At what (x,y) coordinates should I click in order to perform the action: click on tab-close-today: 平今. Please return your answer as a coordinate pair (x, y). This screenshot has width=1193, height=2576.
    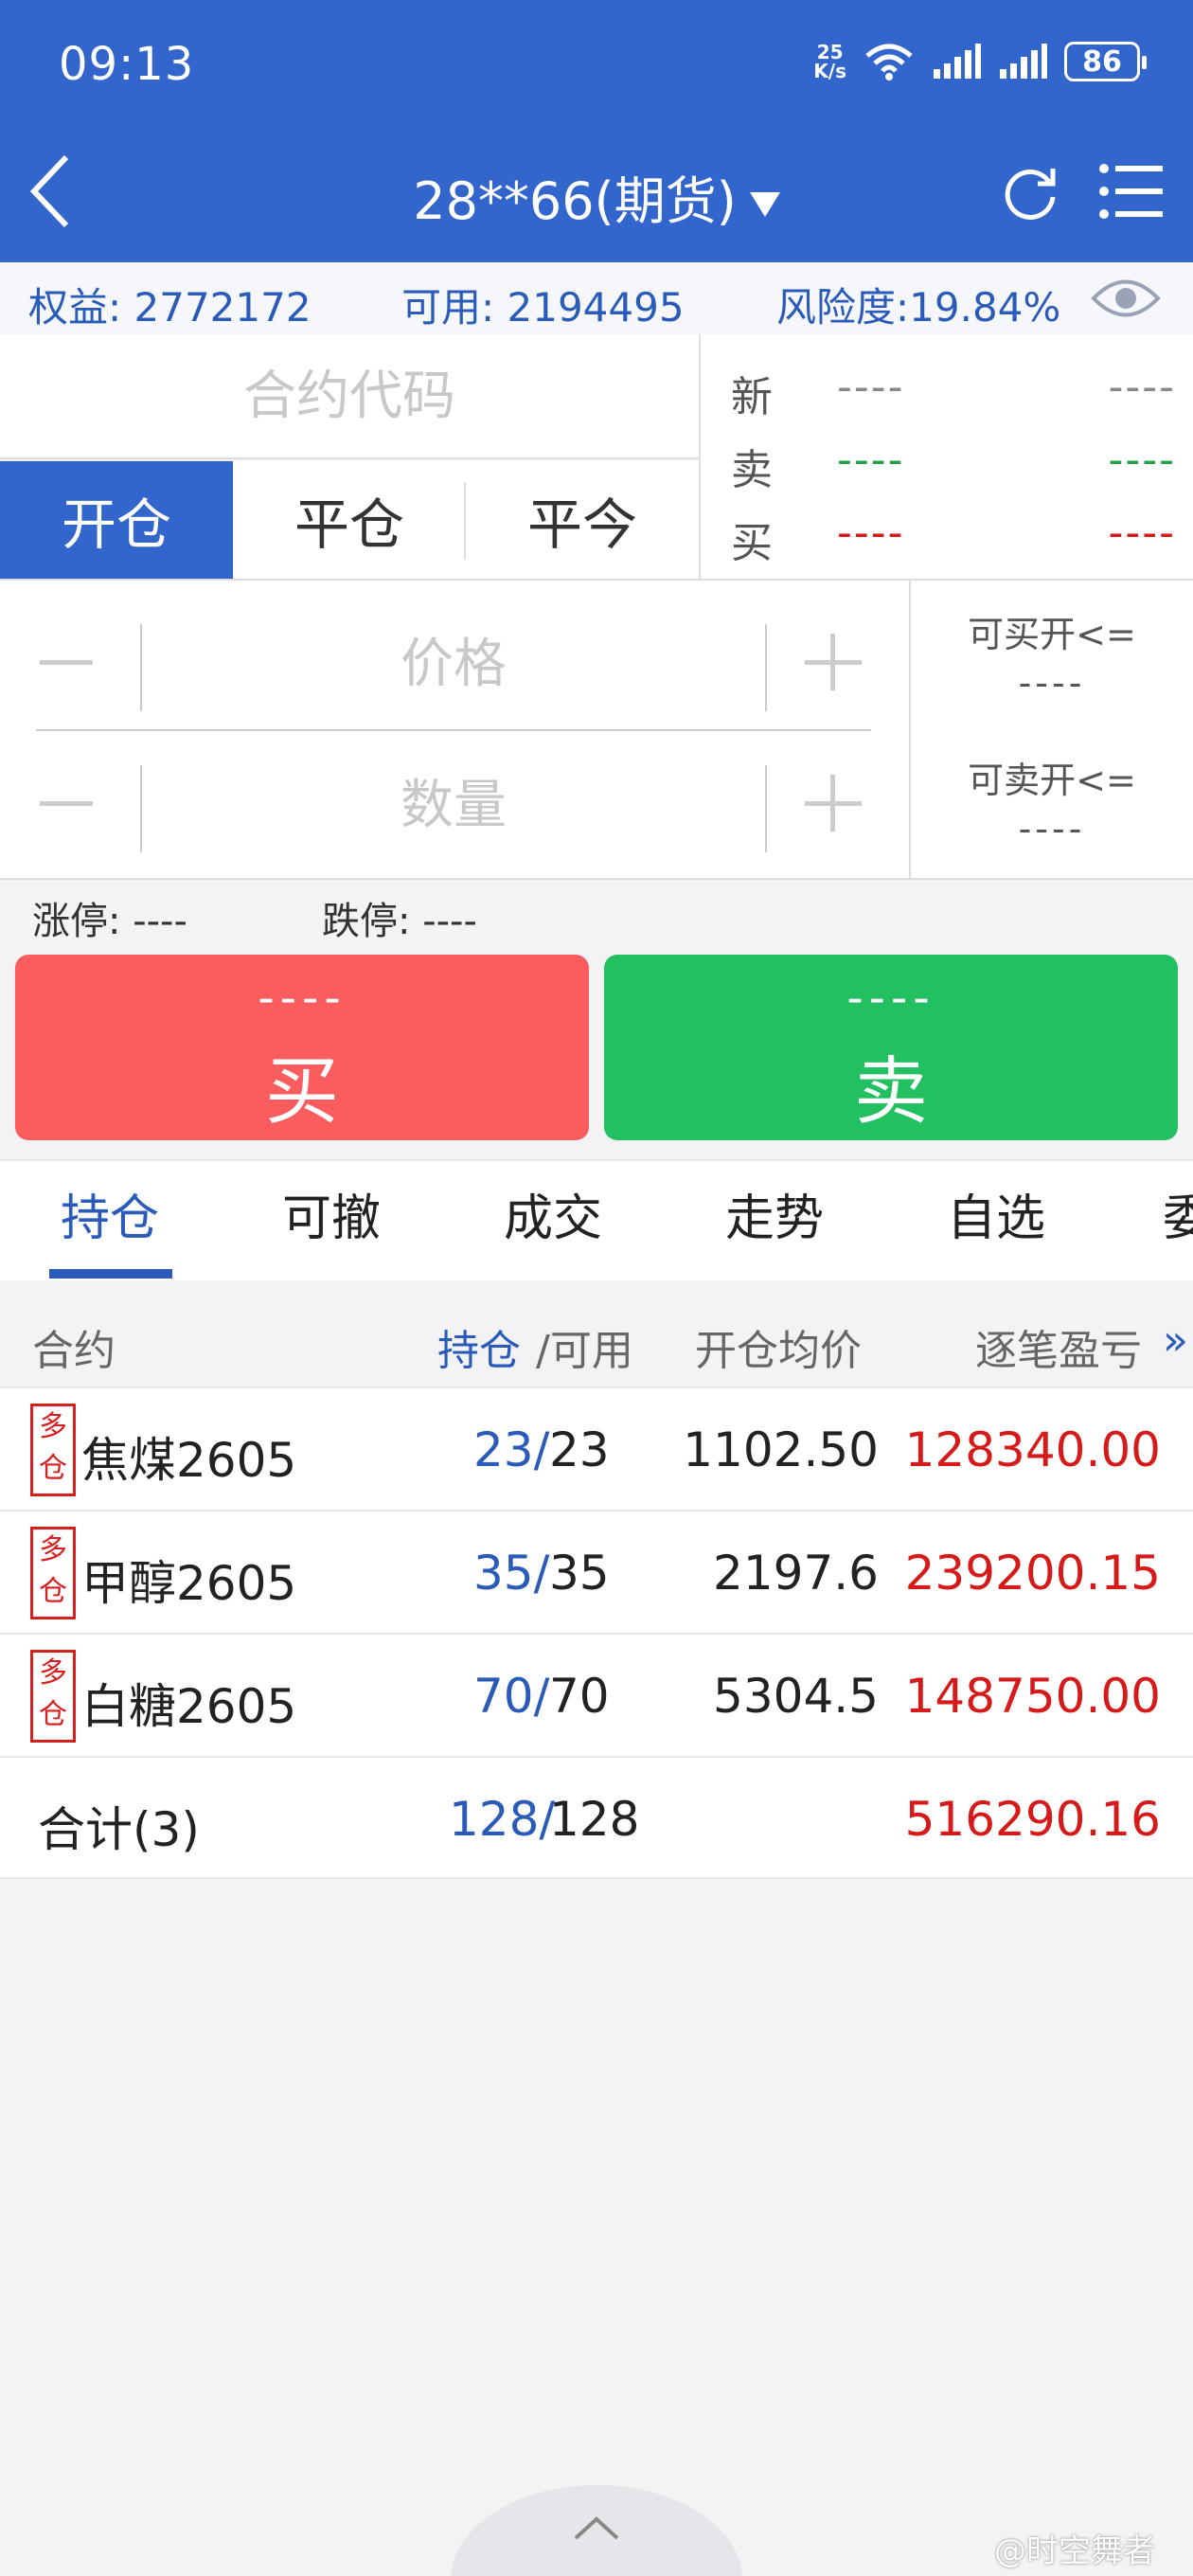
    Looking at the image, I should click on (582, 520).